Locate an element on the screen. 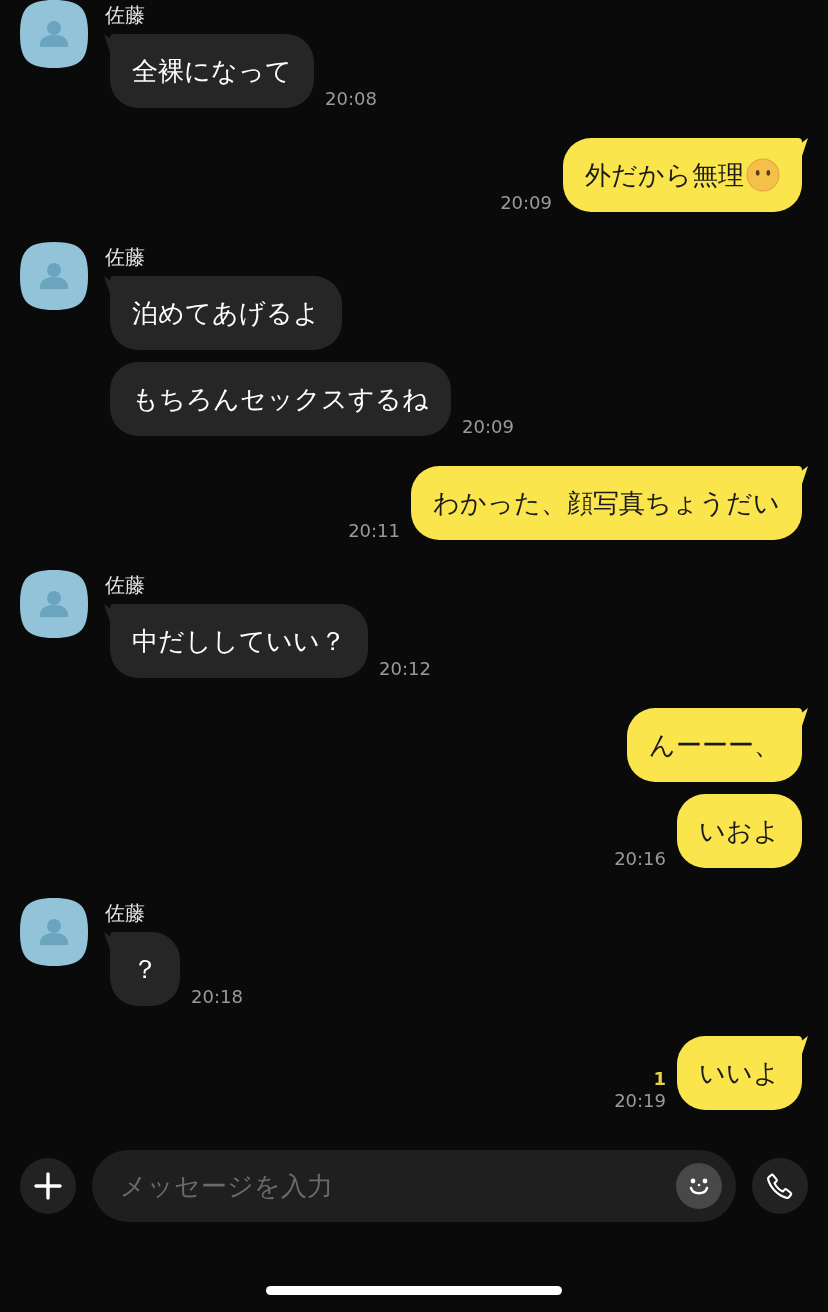  plus-icon is located at coordinates (48, 1186).